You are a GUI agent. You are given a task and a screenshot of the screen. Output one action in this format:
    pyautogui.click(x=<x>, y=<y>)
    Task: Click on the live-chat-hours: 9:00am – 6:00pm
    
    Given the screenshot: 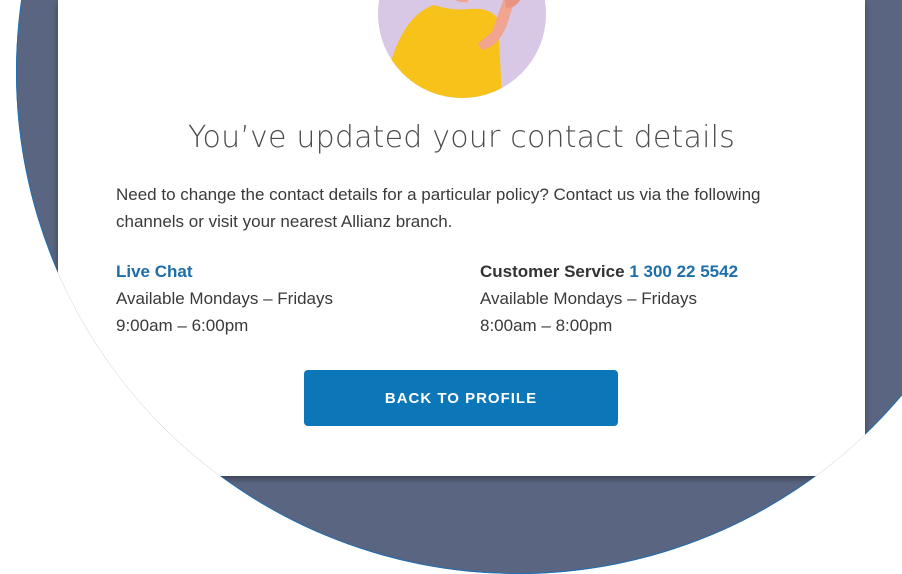 What is the action you would take?
    pyautogui.click(x=182, y=325)
    